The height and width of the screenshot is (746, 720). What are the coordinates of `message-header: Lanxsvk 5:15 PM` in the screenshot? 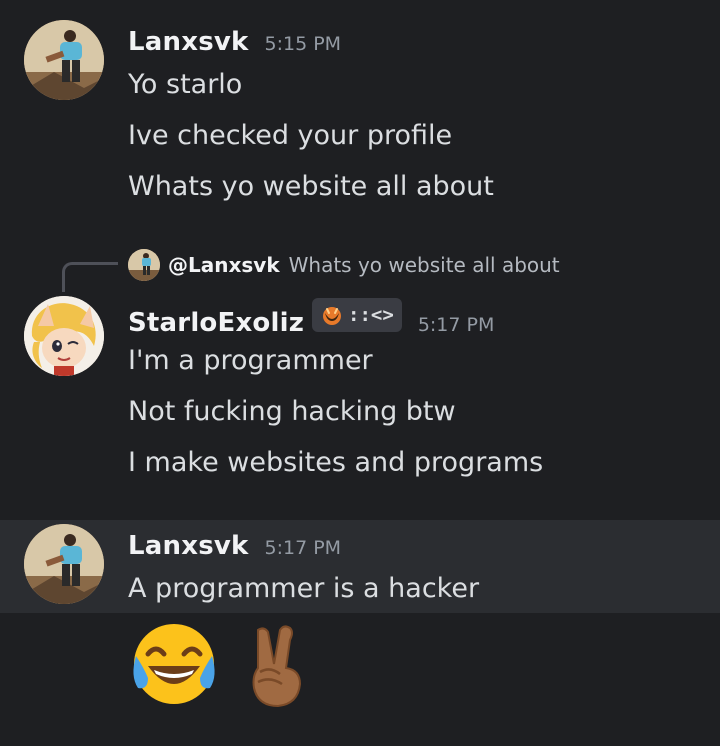 It's located at (234, 42).